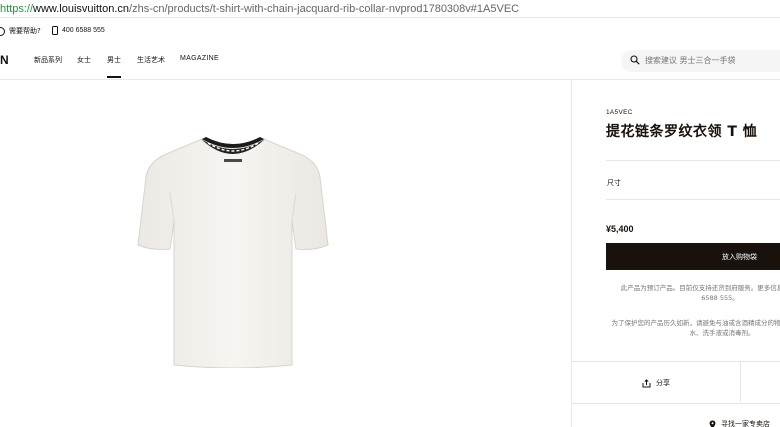 The height and width of the screenshot is (427, 780). Describe the element at coordinates (81, 9) in the screenshot. I see `url-host: www.louisvuitton.cn` at that location.